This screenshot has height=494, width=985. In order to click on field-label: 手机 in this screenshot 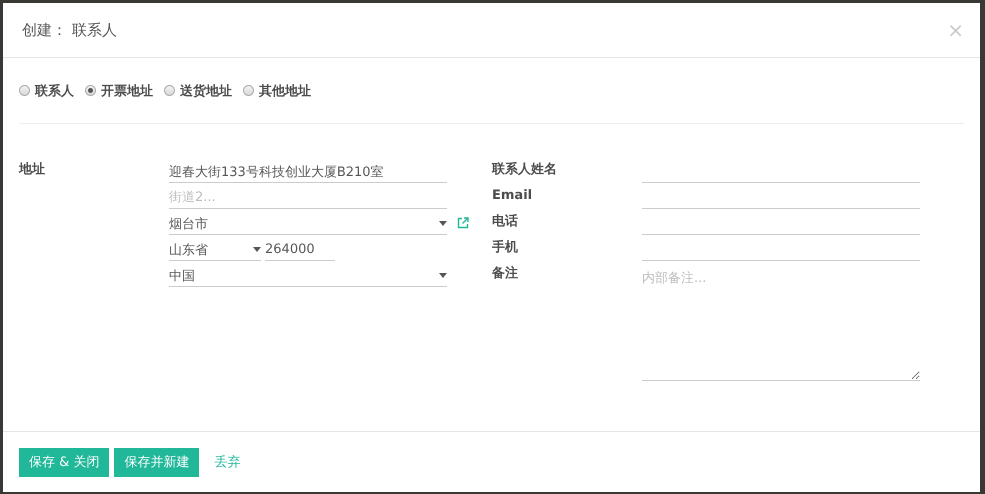, I will do `click(505, 248)`.